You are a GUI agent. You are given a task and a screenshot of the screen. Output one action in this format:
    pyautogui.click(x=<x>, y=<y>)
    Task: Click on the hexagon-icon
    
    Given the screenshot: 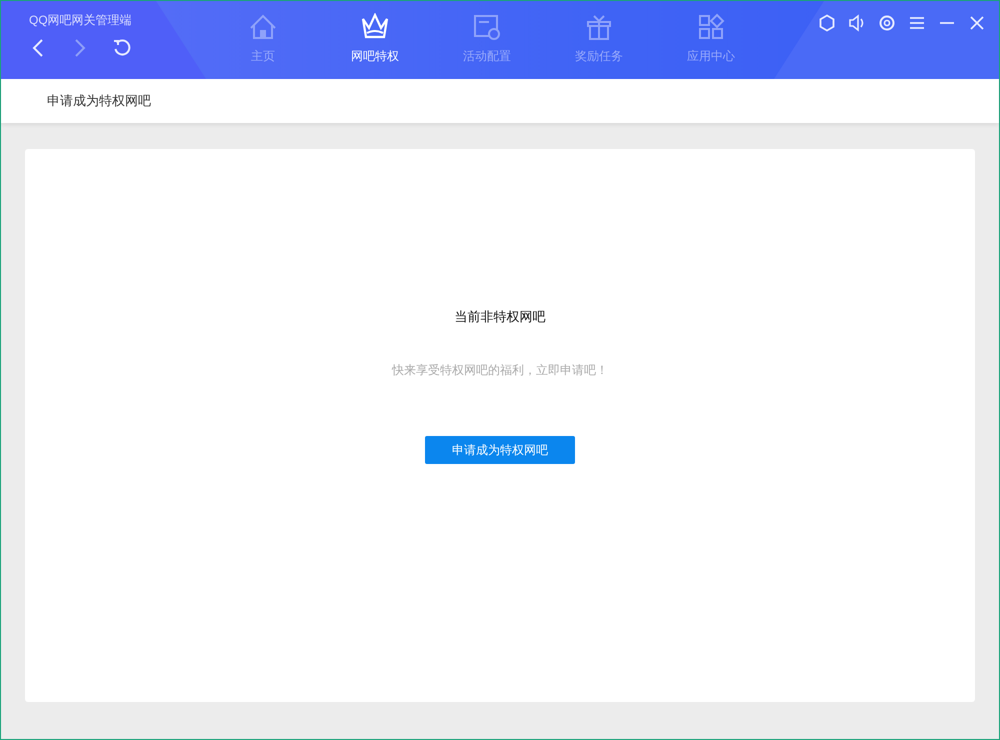 What is the action you would take?
    pyautogui.click(x=827, y=23)
    